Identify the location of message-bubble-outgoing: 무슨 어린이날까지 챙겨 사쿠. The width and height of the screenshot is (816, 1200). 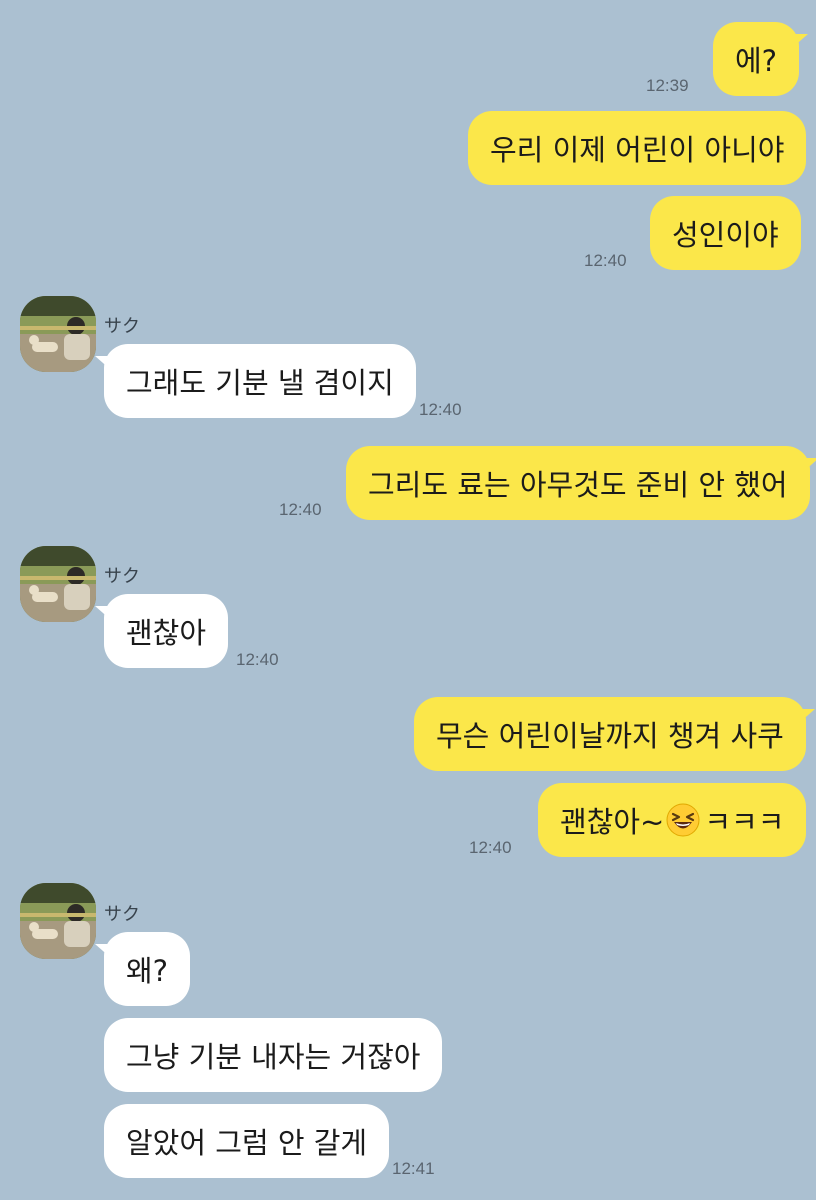
(614, 734).